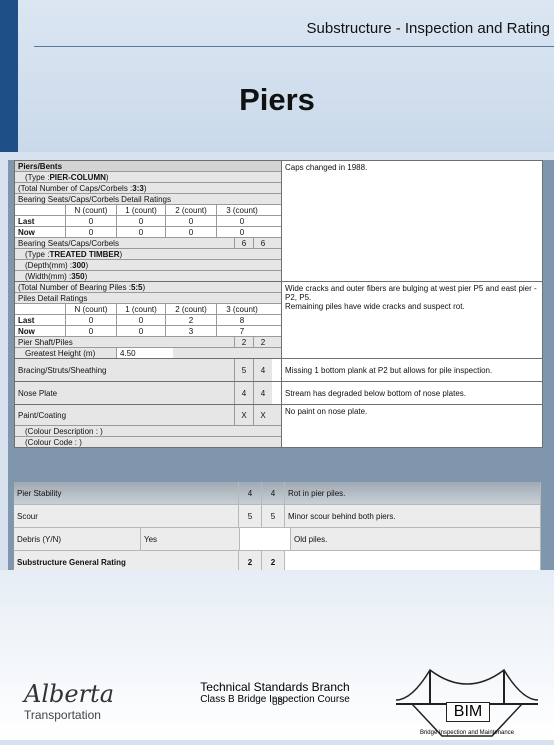  Describe the element at coordinates (148, 320) in the screenshot. I see `row-piles-last: Last 0 0 2 8` at that location.